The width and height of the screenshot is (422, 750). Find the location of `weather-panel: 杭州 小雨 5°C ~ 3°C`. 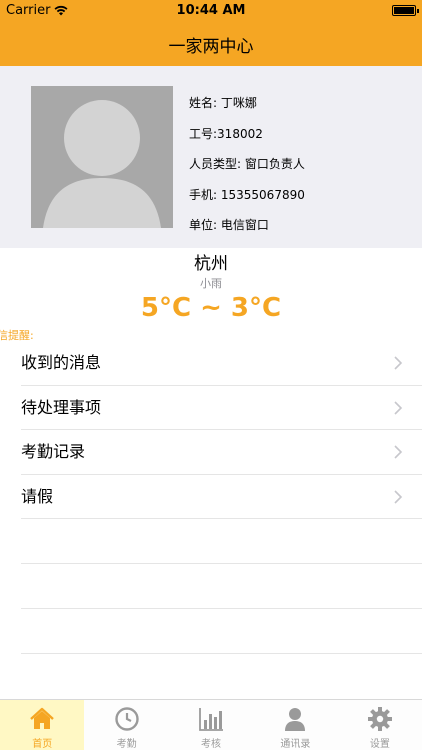

weather-panel: 杭州 小雨 5°C ~ 3°C is located at coordinates (211, 288).